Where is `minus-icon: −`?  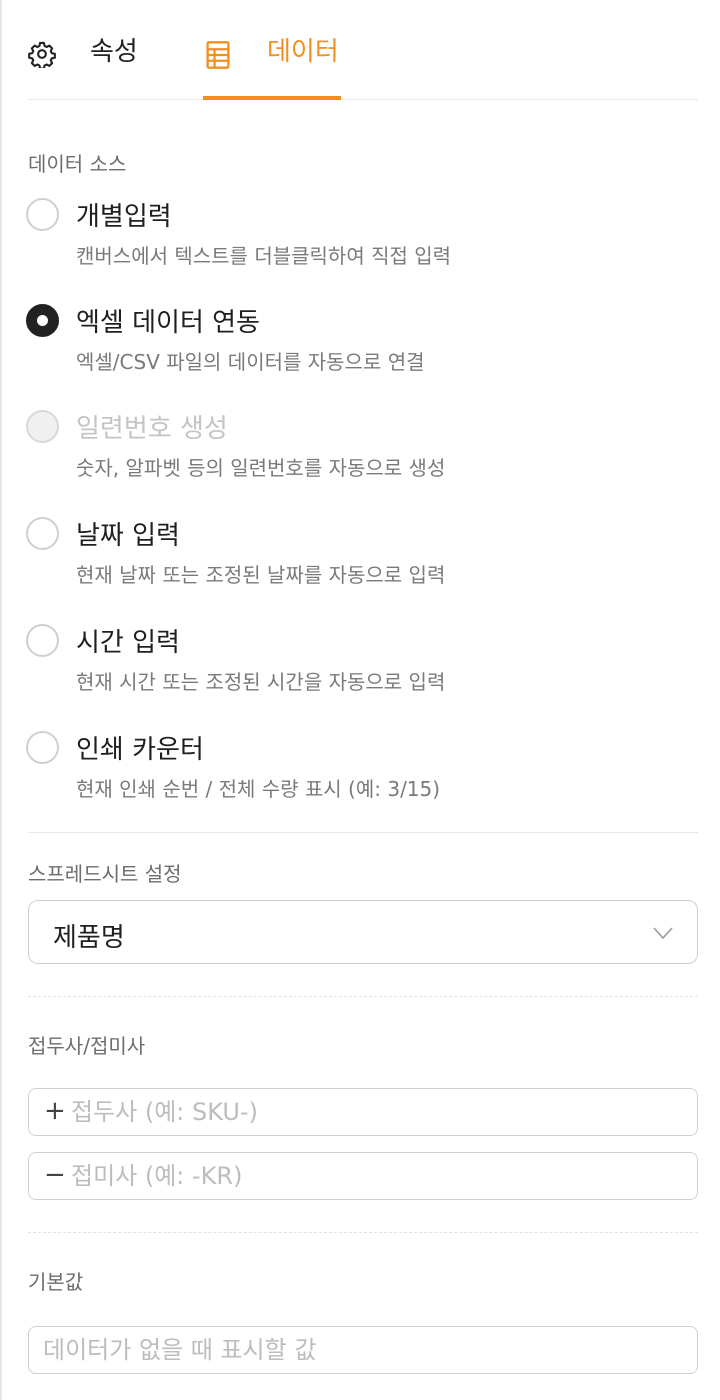 minus-icon: − is located at coordinates (55, 1175).